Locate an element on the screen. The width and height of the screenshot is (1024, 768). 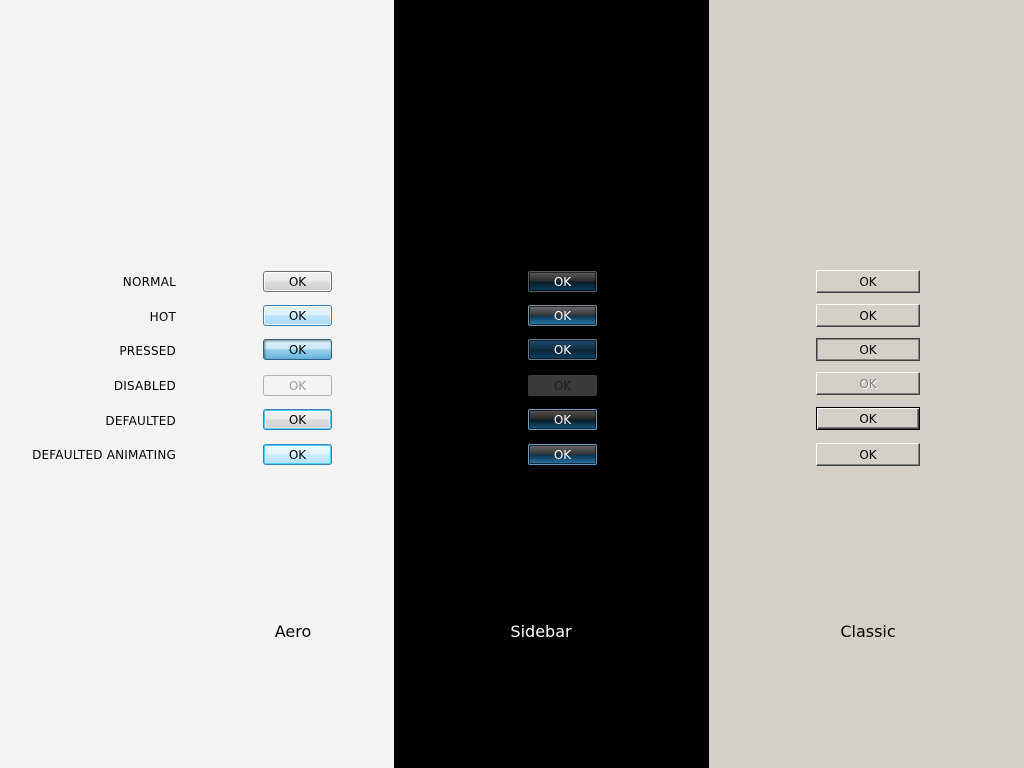
sidebar-ok-button-hot: OK is located at coordinates (562, 315).